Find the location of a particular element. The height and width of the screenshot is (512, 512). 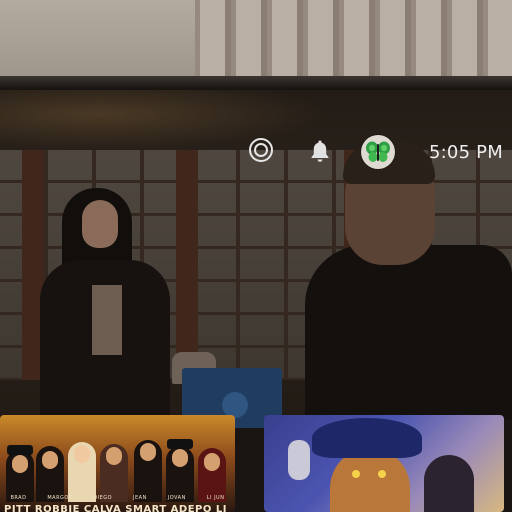

poster-credits-names: BRAD MARGOT DIEGO JEAN JOVAN LI JUN is located at coordinates (117, 498).